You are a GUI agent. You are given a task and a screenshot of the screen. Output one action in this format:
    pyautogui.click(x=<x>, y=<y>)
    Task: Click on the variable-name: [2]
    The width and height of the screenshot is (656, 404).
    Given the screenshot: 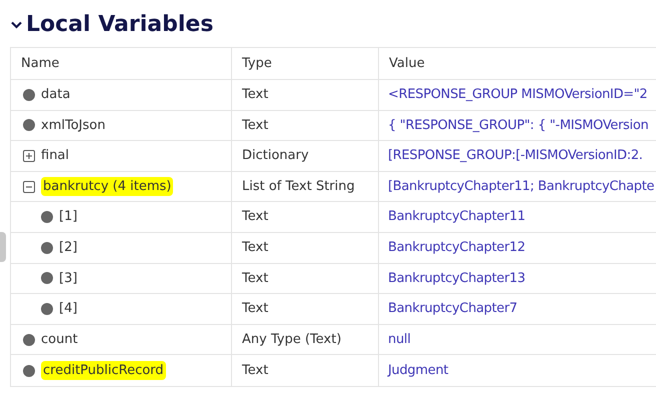 What is the action you would take?
    pyautogui.click(x=68, y=248)
    